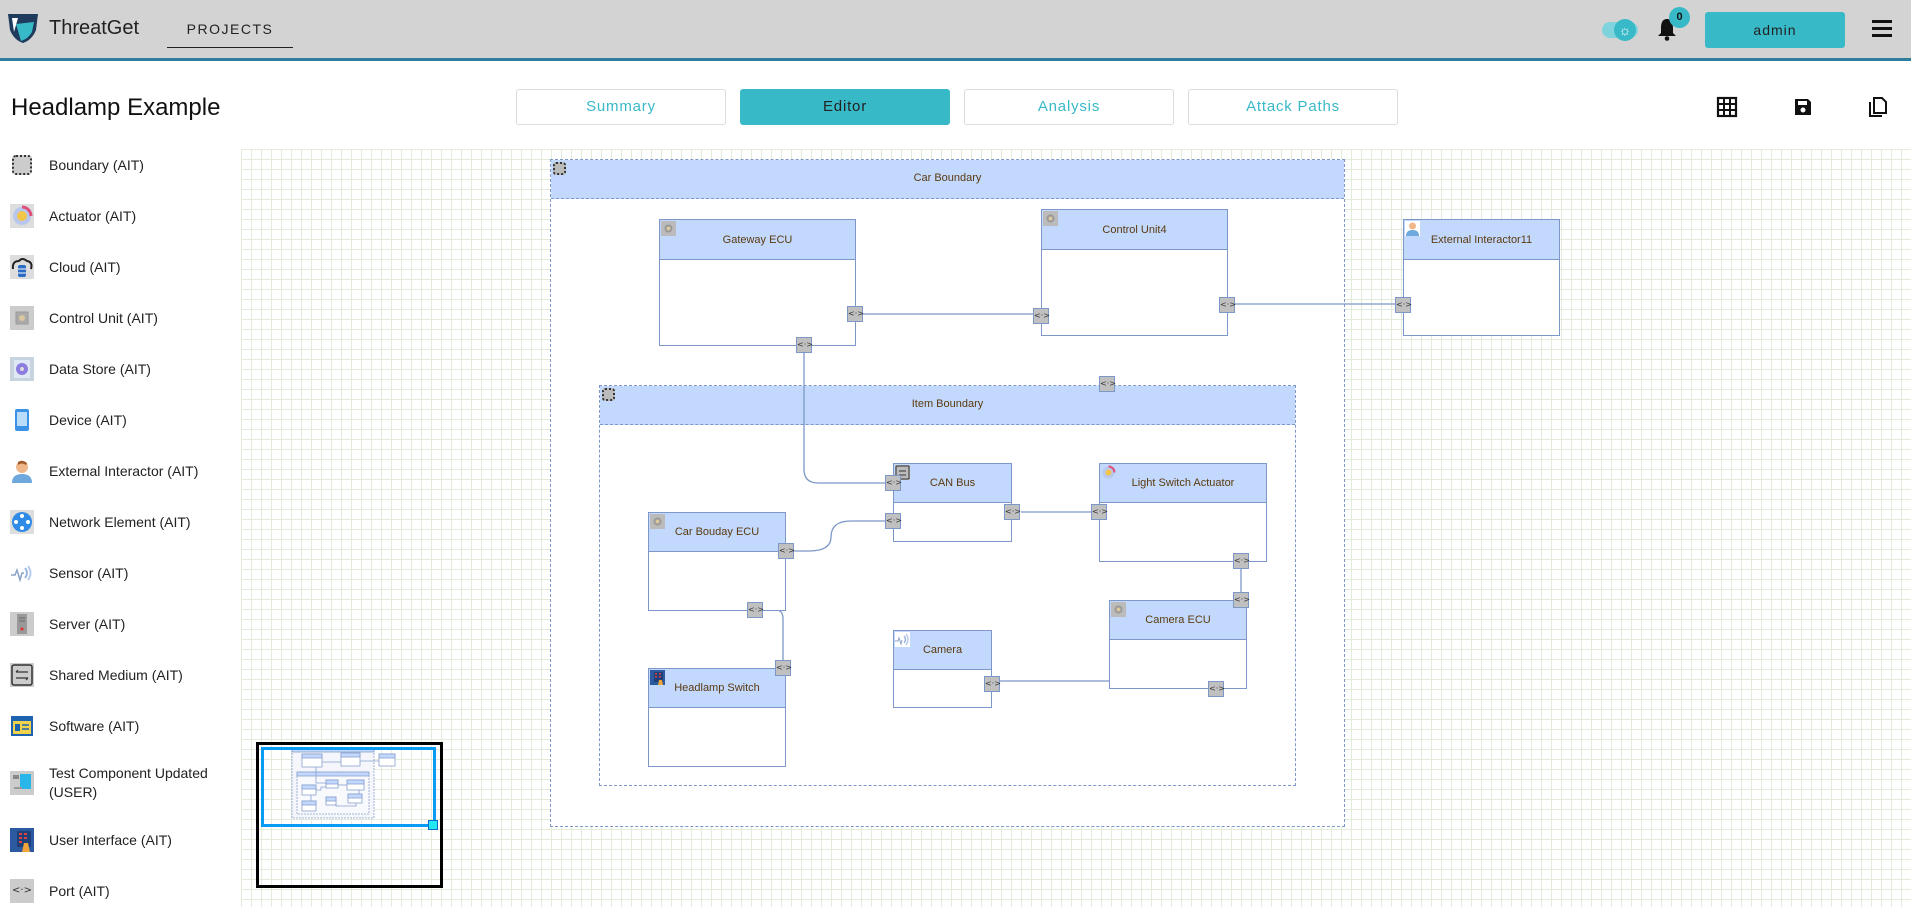 This screenshot has height=907, width=1911. Describe the element at coordinates (94, 725) in the screenshot. I see `palette-item-label: Software (AIT)` at that location.